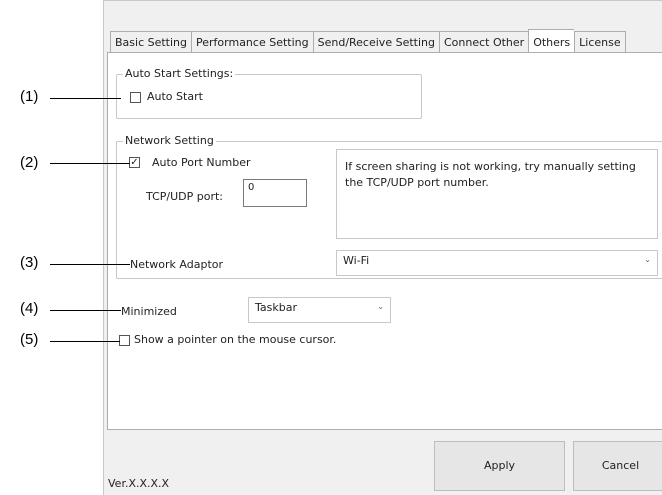 Image resolution: width=662 pixels, height=495 pixels. Describe the element at coordinates (169, 140) in the screenshot. I see `network-setting-group-title: Network Setting` at that location.